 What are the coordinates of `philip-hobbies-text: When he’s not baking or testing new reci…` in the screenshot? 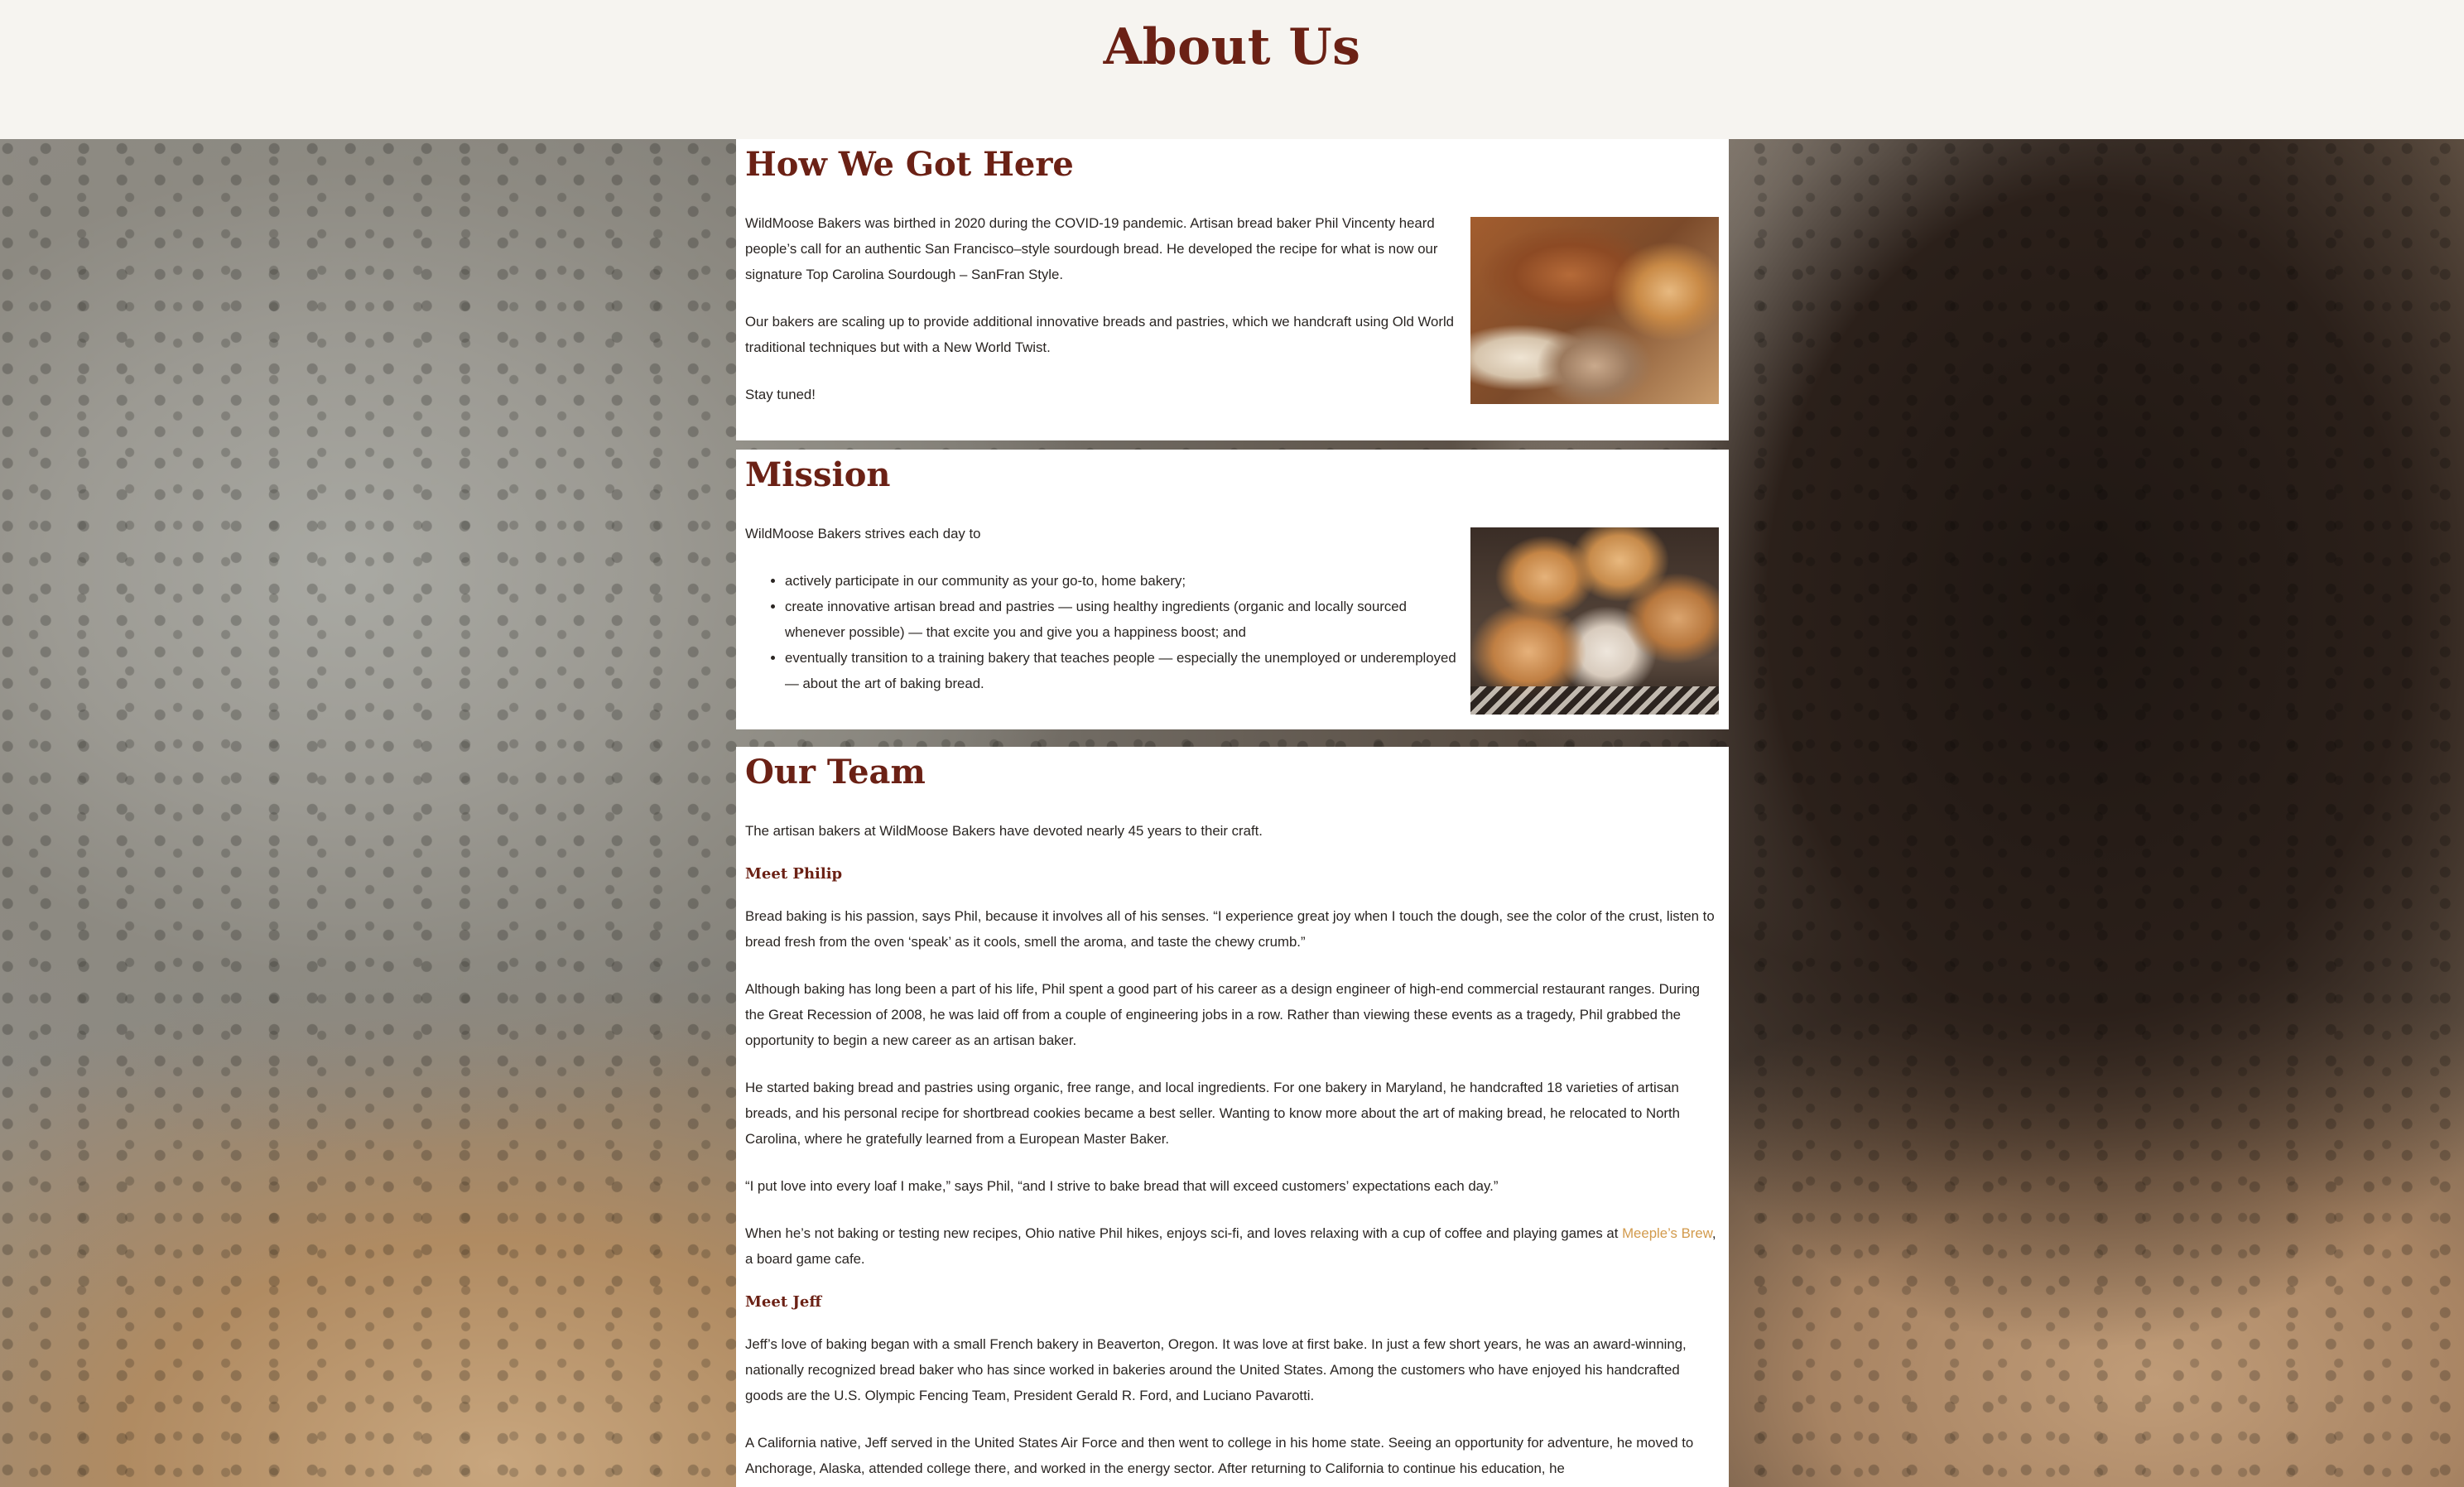 It's located at (1184, 1233).